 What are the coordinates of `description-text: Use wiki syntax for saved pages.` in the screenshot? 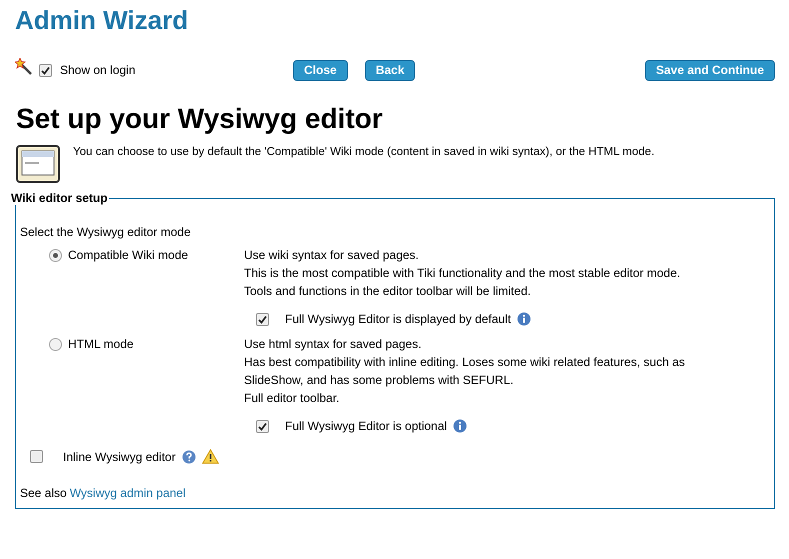 It's located at (332, 255).